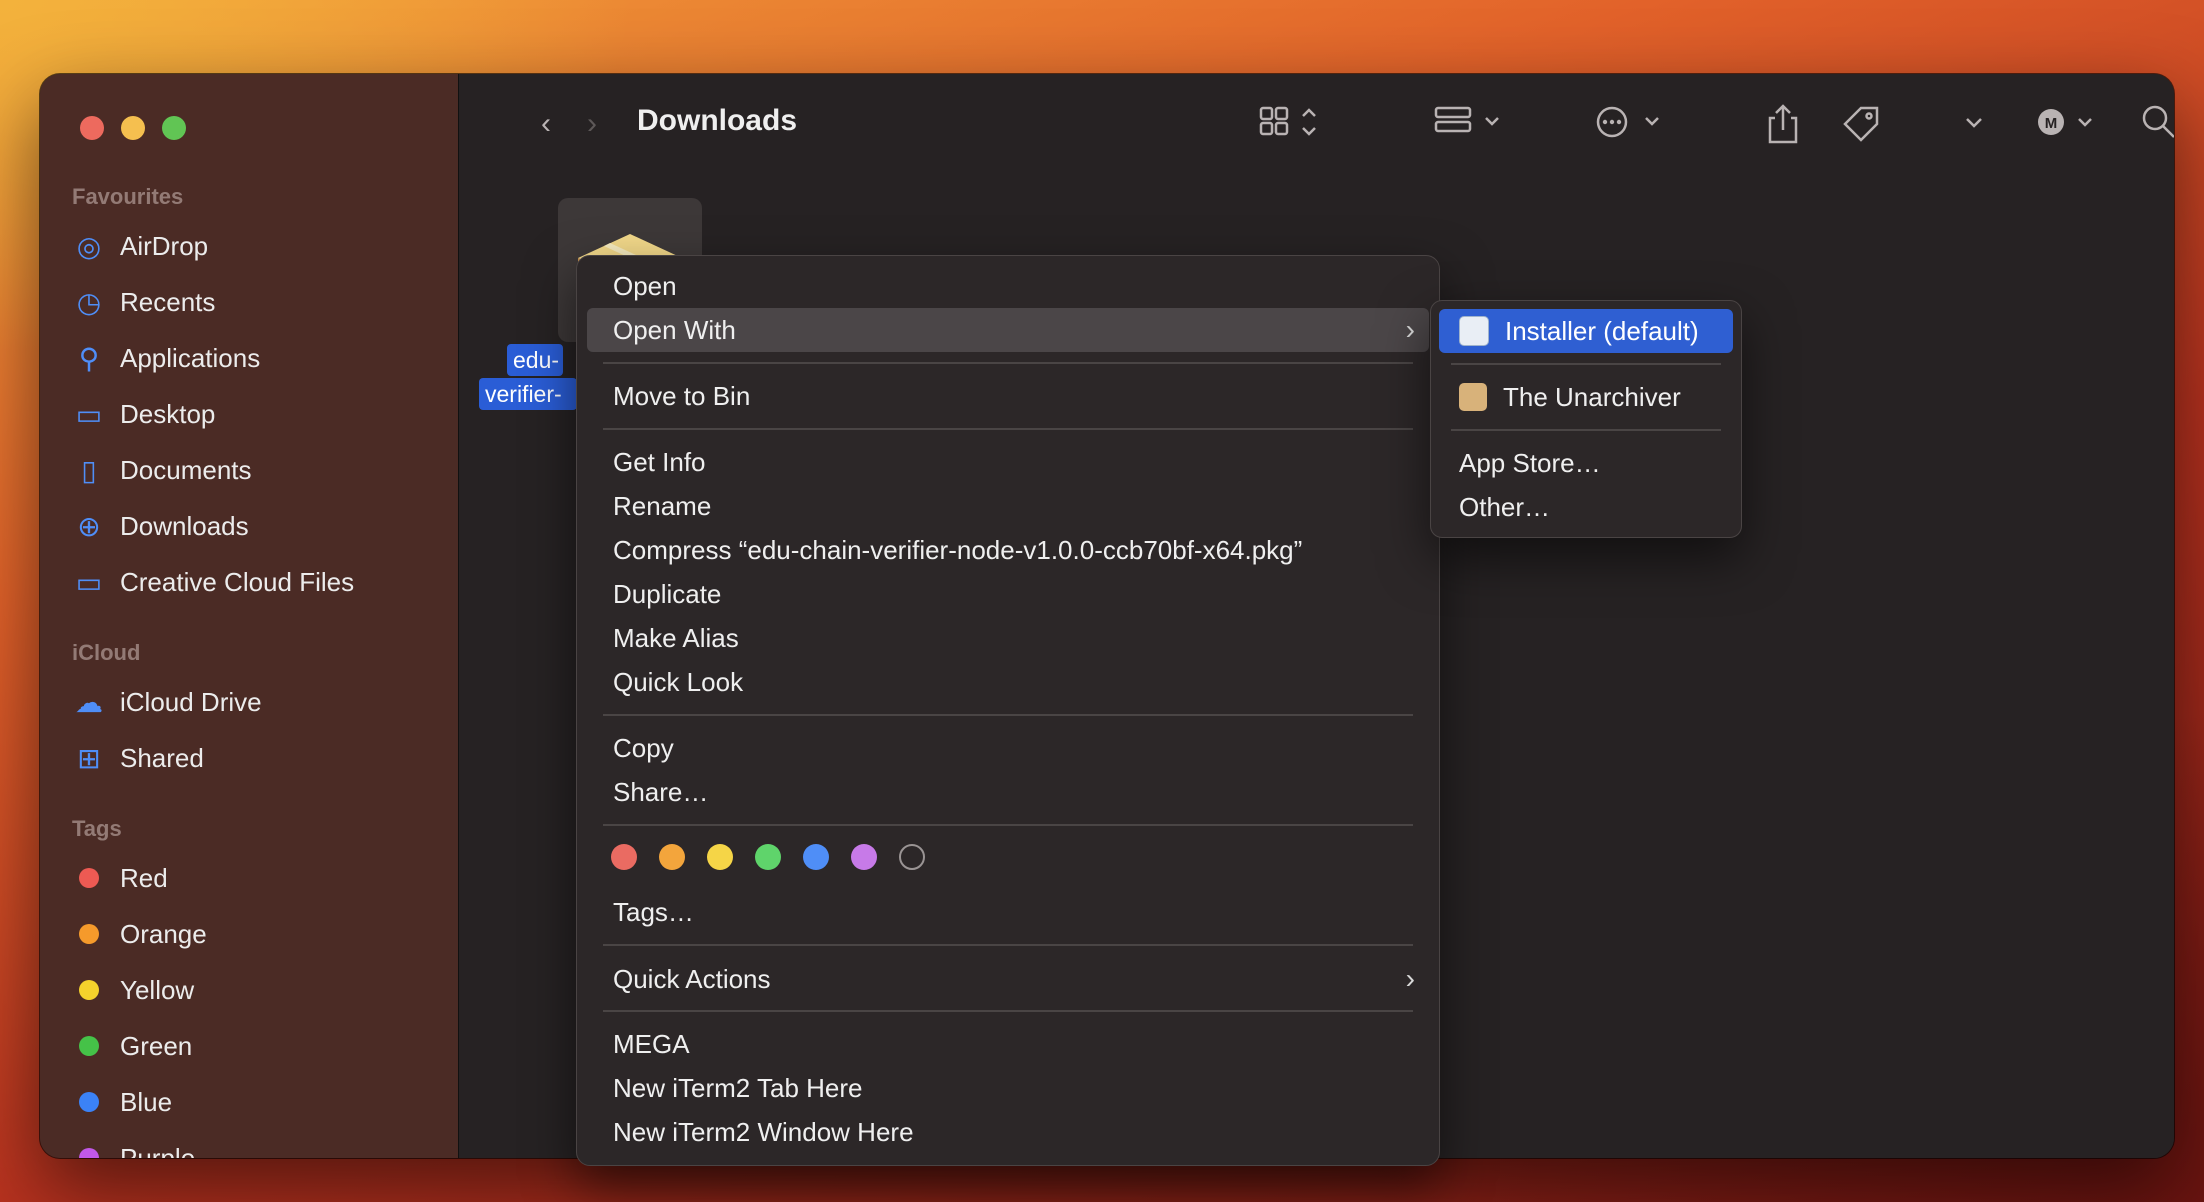  I want to click on actions-button, so click(1630, 128).